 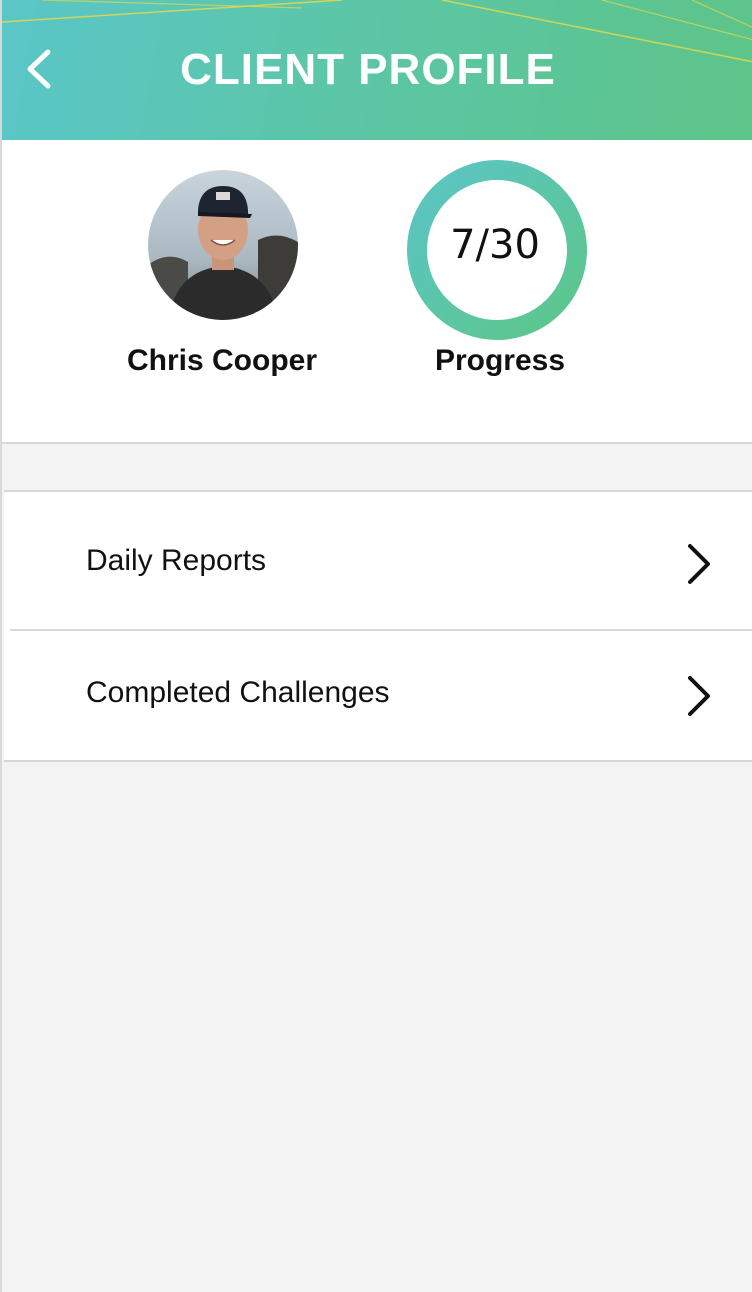 I want to click on menu-item-completed-challenges: Completed Challenges, so click(x=378, y=696).